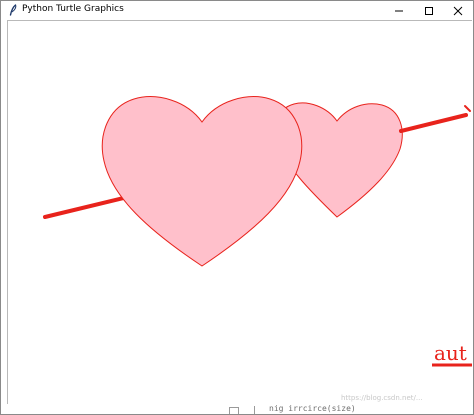 This screenshot has width=474, height=415. I want to click on turtle-written-text: aut, so click(450, 353).